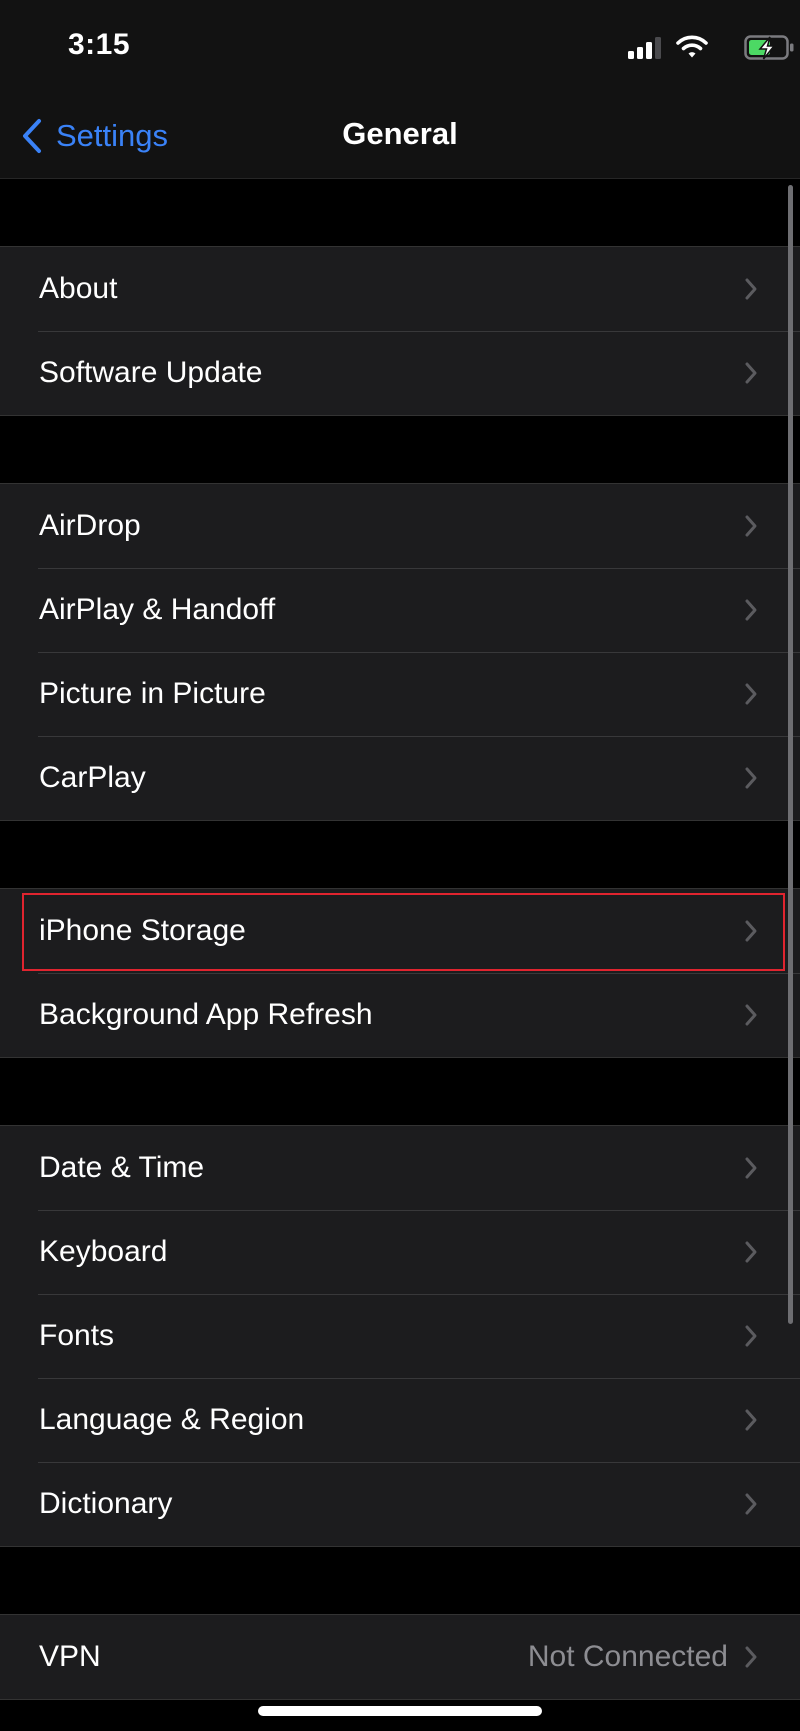  I want to click on row-label: Keyboard, so click(103, 1251).